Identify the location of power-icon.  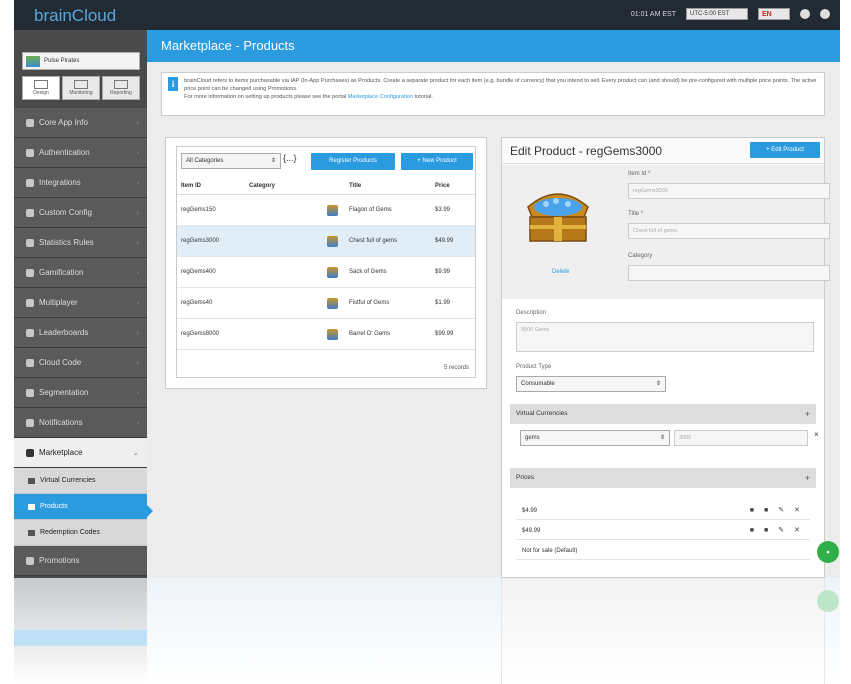
(825, 14).